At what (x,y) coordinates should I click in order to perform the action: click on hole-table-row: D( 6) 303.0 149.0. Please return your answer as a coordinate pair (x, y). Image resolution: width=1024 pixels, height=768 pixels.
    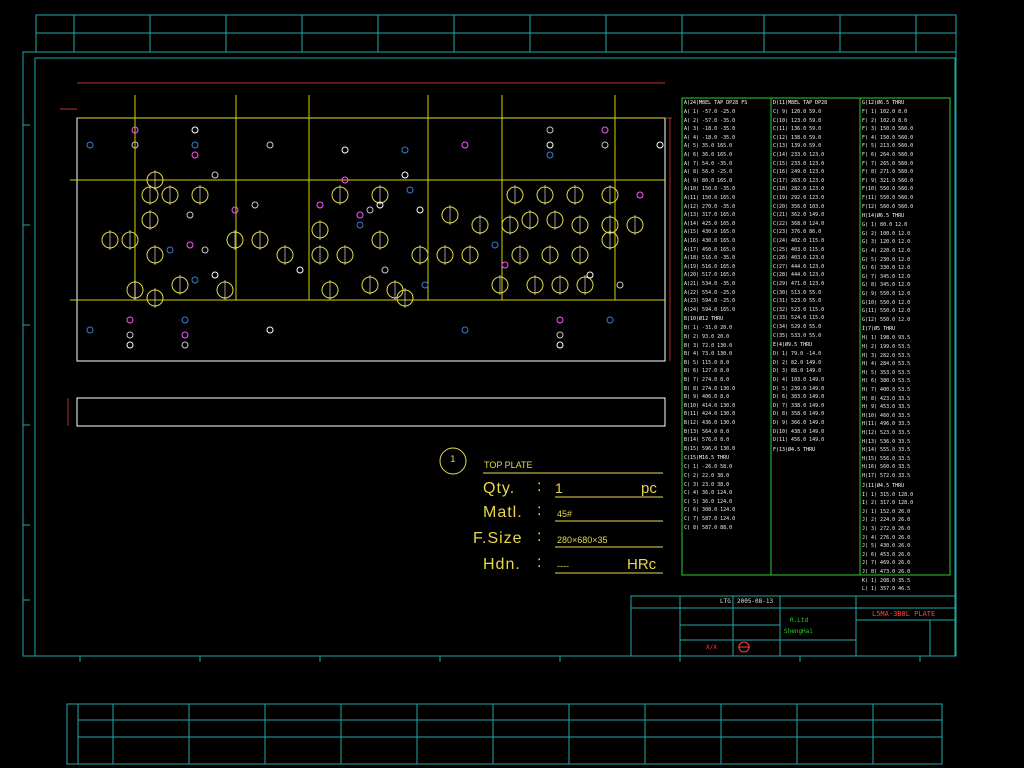
    Looking at the image, I should click on (799, 397).